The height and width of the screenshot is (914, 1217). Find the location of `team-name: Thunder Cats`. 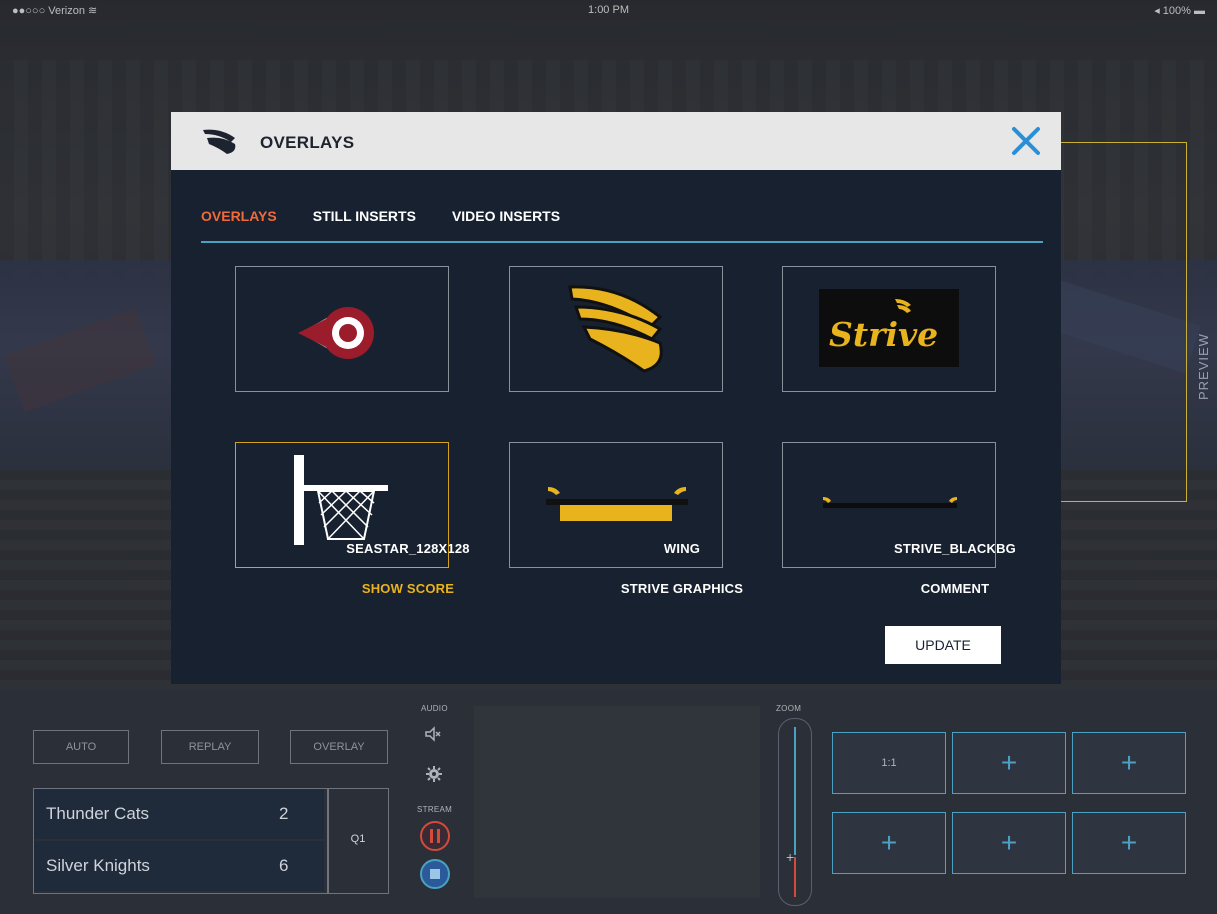

team-name: Thunder Cats is located at coordinates (97, 813).